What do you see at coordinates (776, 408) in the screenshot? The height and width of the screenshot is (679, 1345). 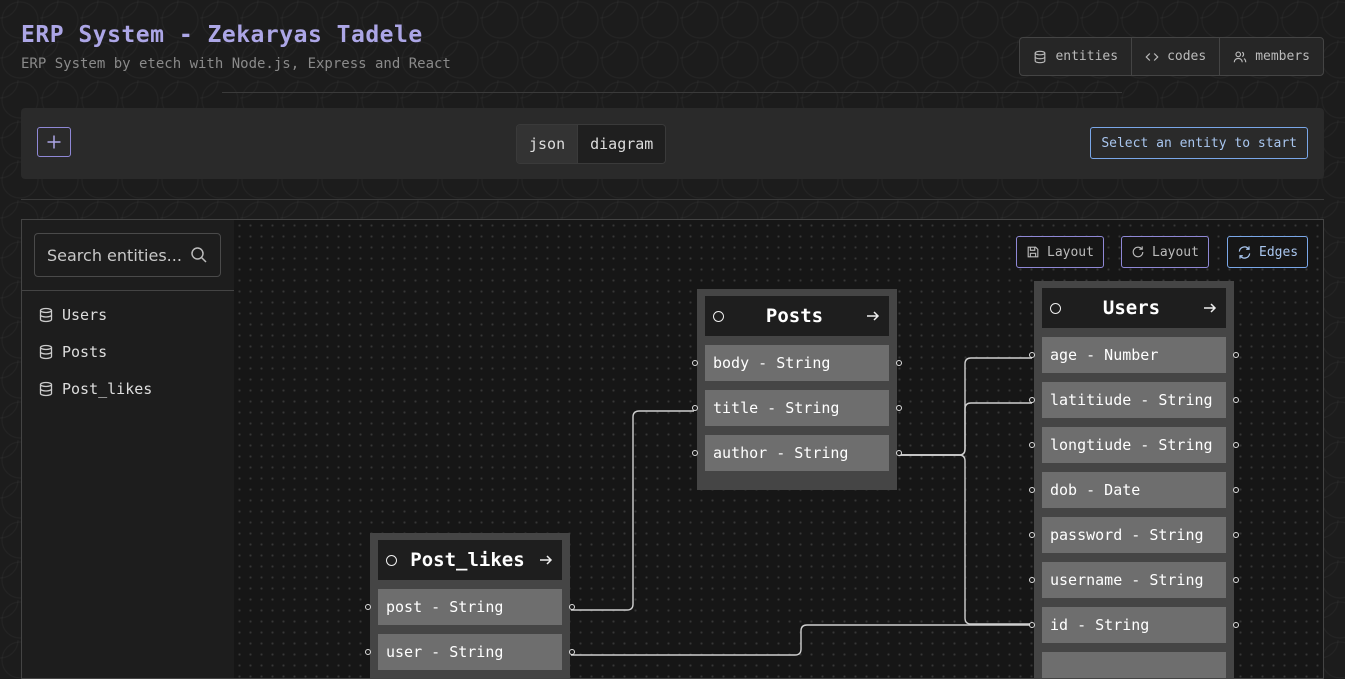 I see `field-label: title - String` at bounding box center [776, 408].